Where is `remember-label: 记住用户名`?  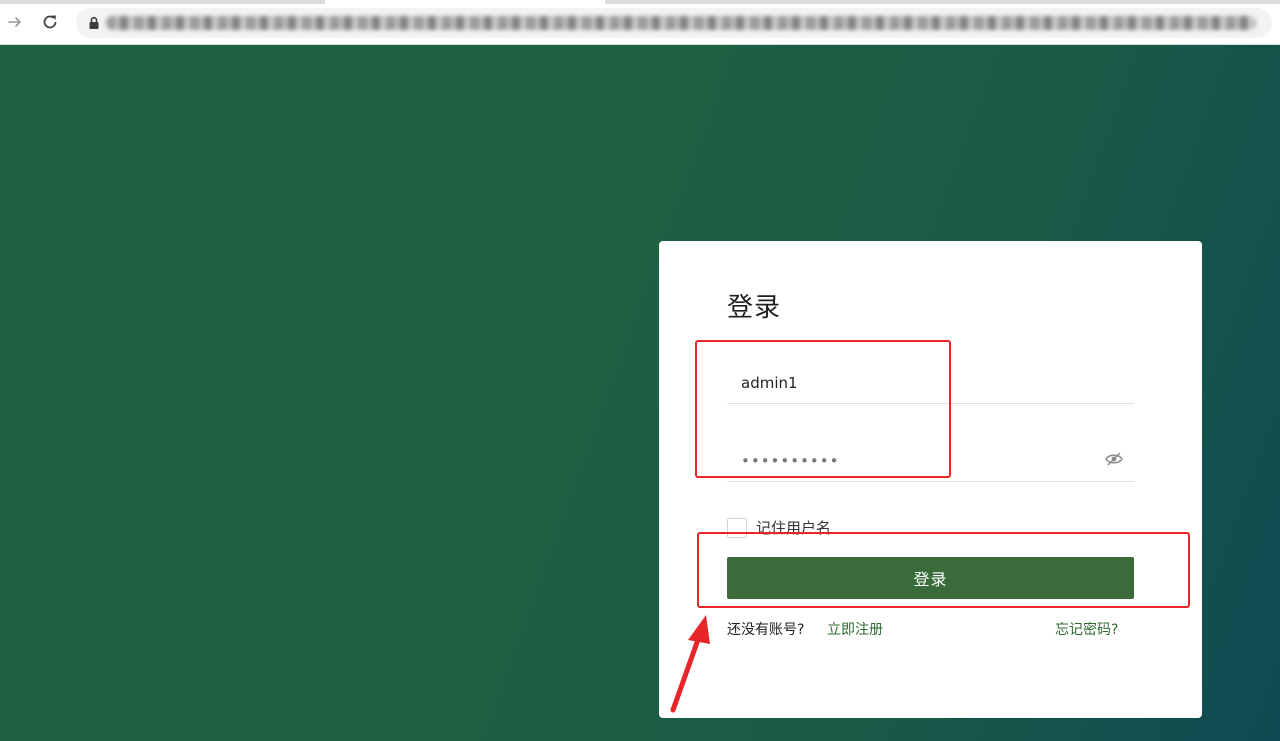
remember-label: 记住用户名 is located at coordinates (794, 528).